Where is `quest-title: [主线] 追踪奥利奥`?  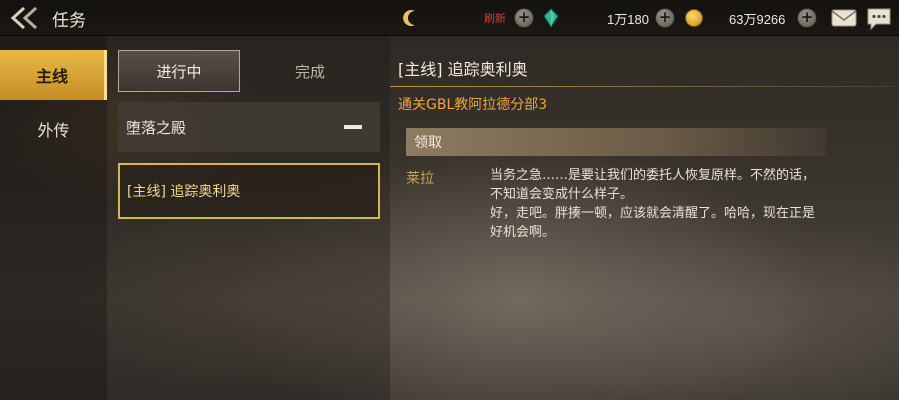 quest-title: [主线] 追踪奥利奥 is located at coordinates (463, 69).